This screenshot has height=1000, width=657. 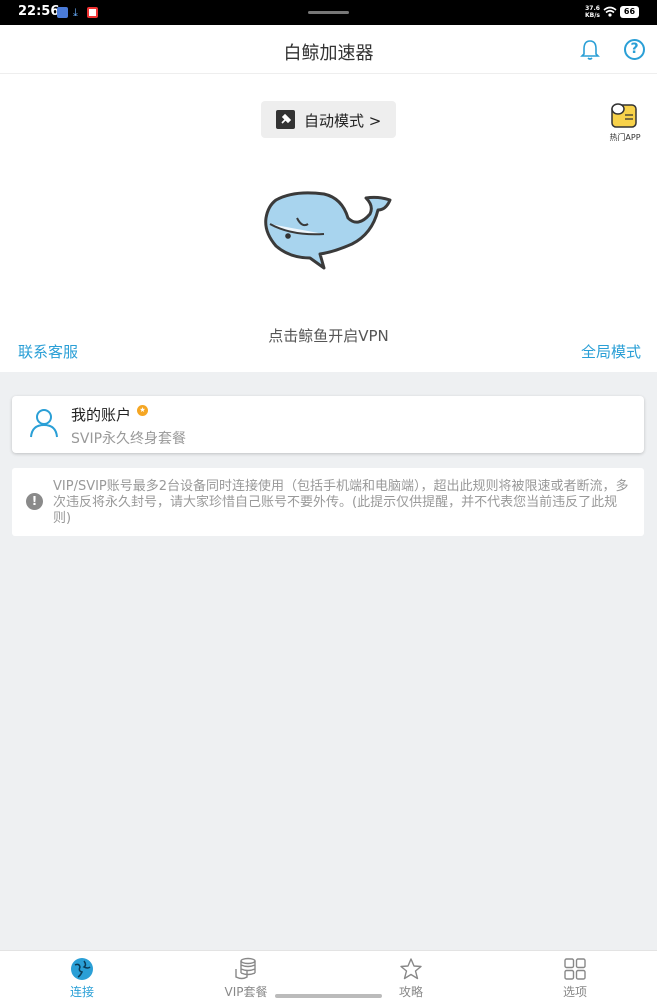 I want to click on connect-hint: 点击鲸鱼开启VPN, so click(x=328, y=336).